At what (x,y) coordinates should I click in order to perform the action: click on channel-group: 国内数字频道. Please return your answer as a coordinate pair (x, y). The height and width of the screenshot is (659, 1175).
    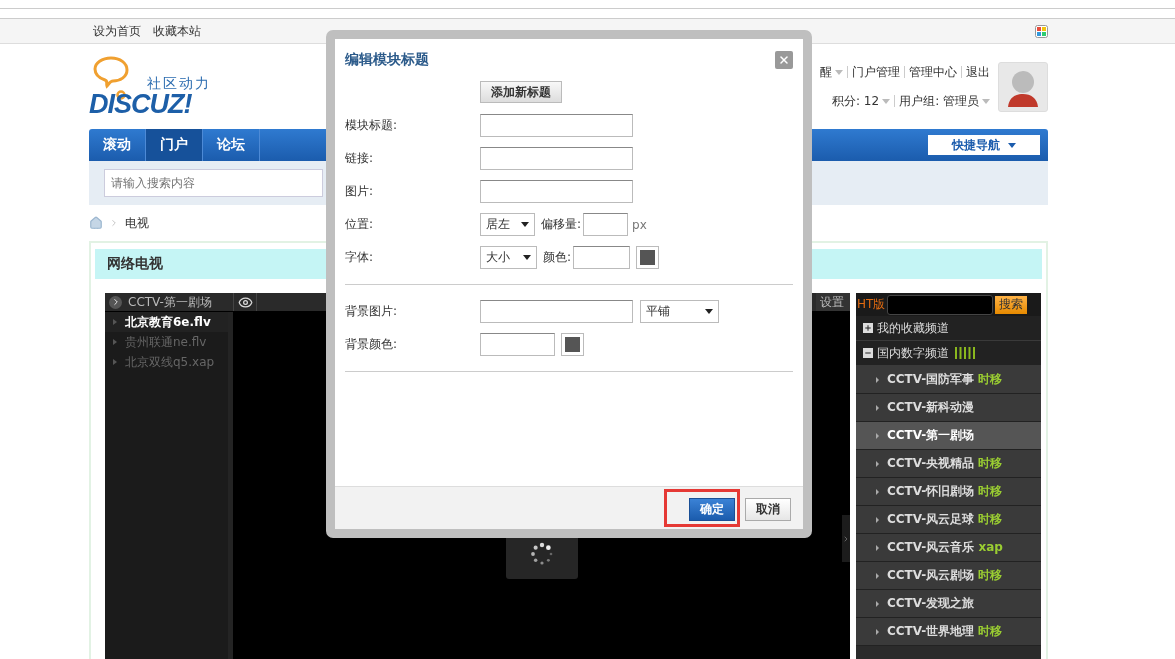
    Looking at the image, I should click on (948, 353).